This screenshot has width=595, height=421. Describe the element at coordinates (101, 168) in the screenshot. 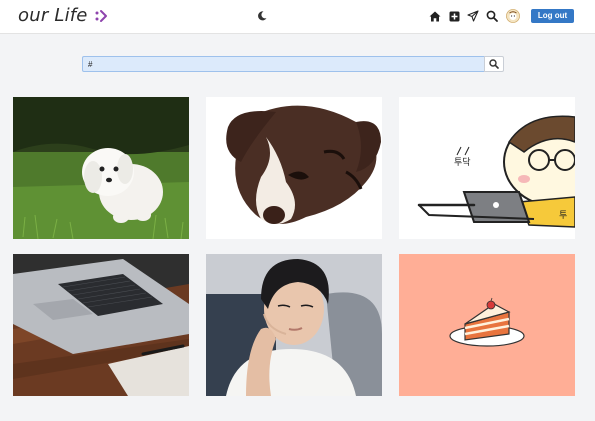

I see `post-white-puppy` at that location.